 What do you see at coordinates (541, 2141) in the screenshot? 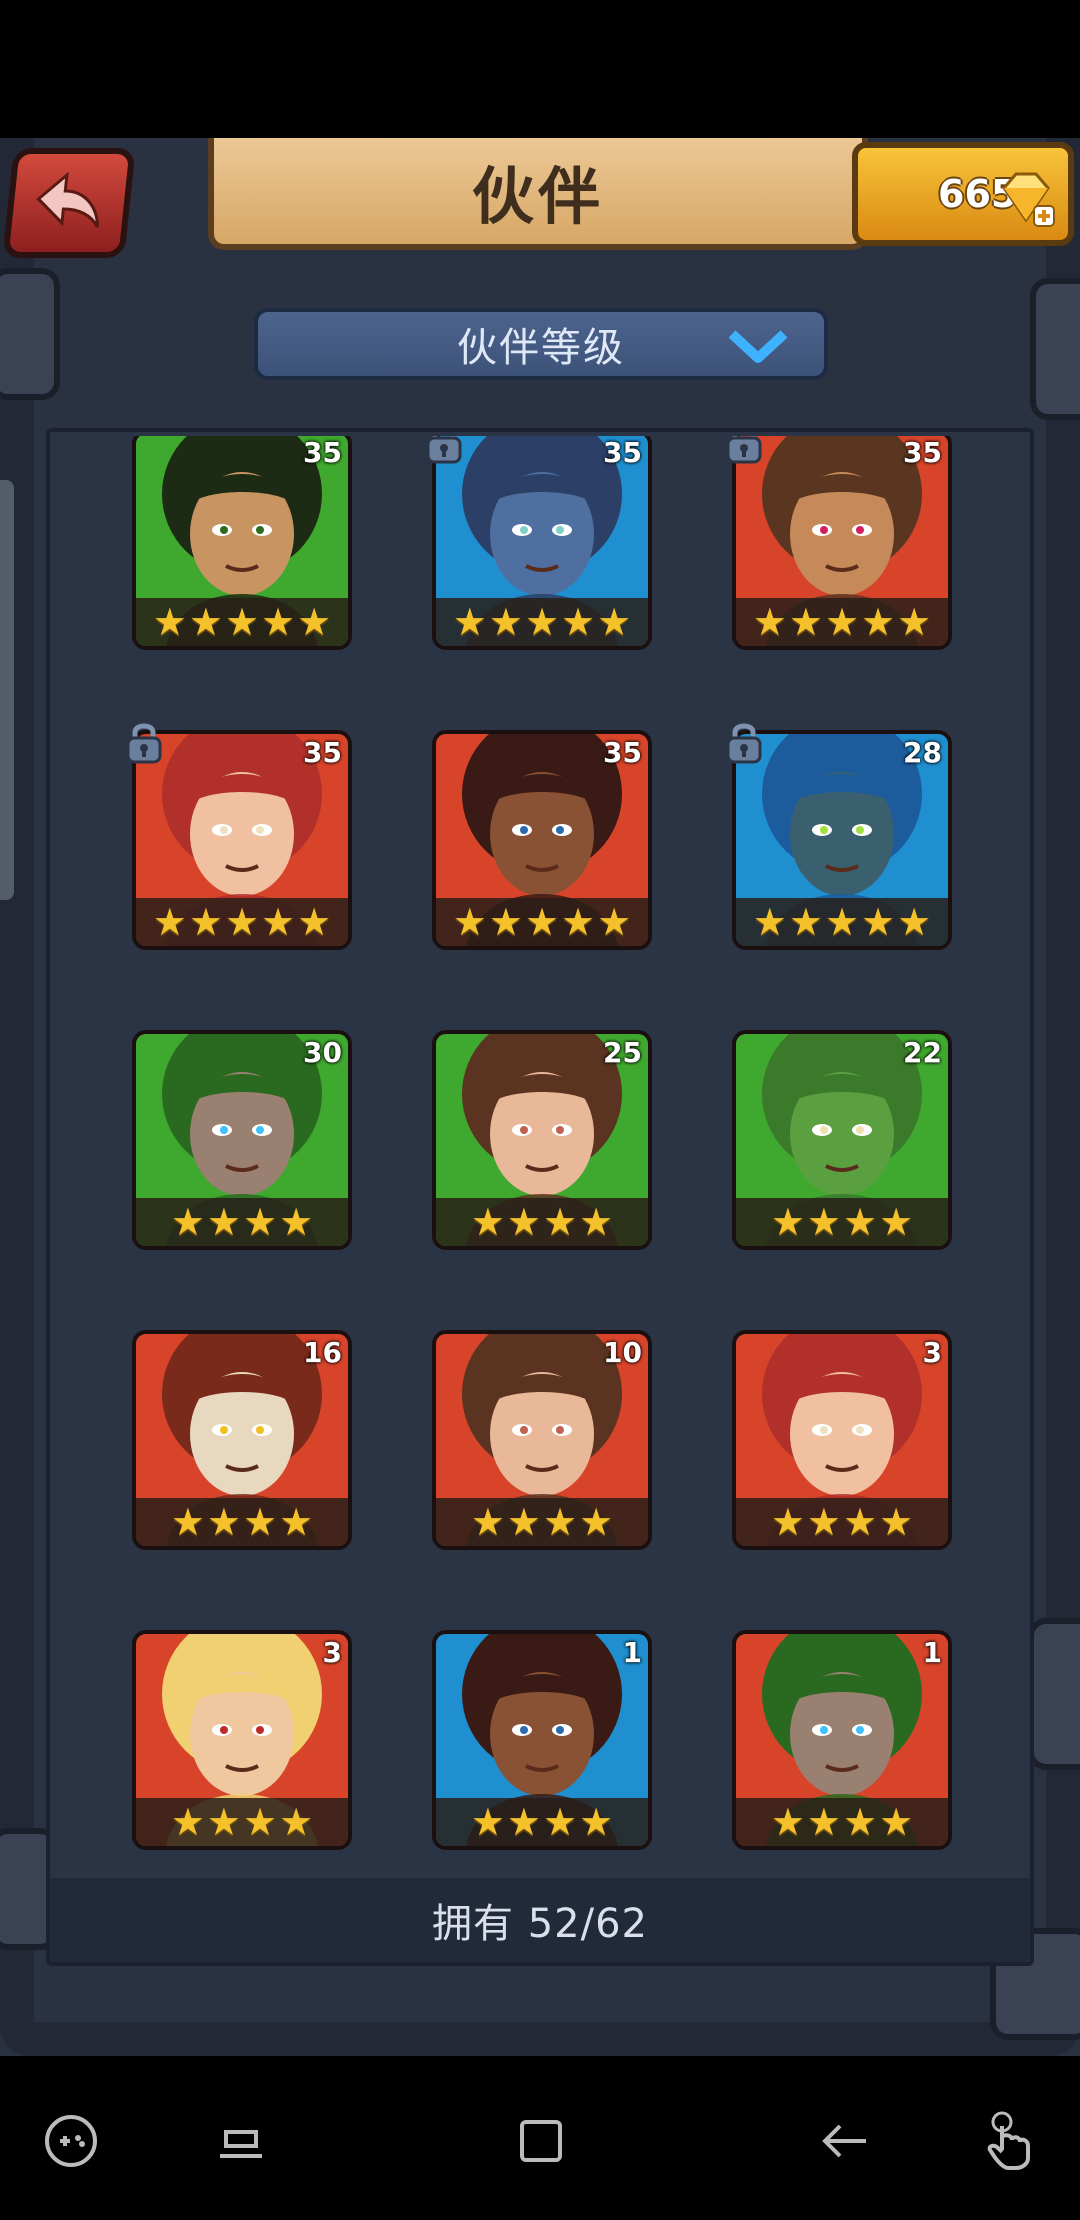
I see `home-icon` at bounding box center [541, 2141].